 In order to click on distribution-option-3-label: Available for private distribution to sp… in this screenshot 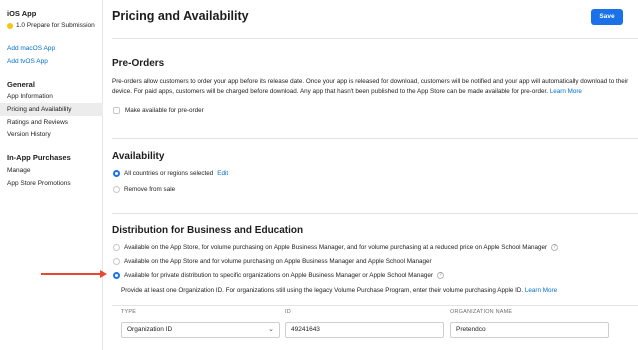, I will do `click(278, 275)`.